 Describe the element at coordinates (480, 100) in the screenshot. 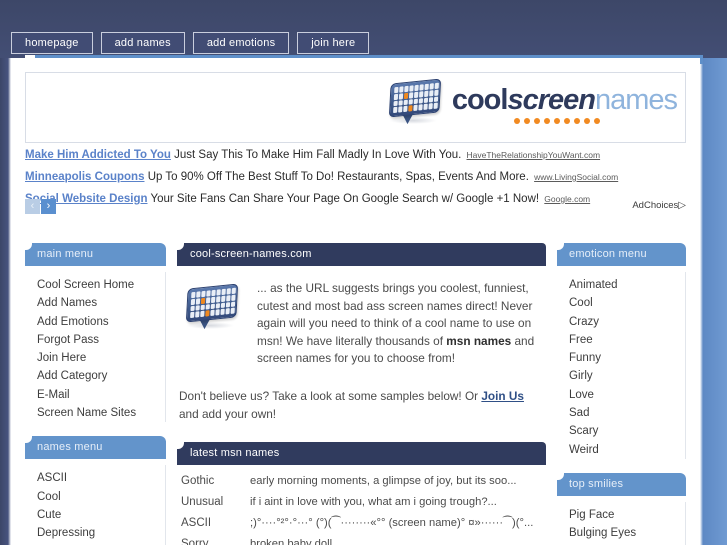

I see `logo-word-cool: cool` at that location.